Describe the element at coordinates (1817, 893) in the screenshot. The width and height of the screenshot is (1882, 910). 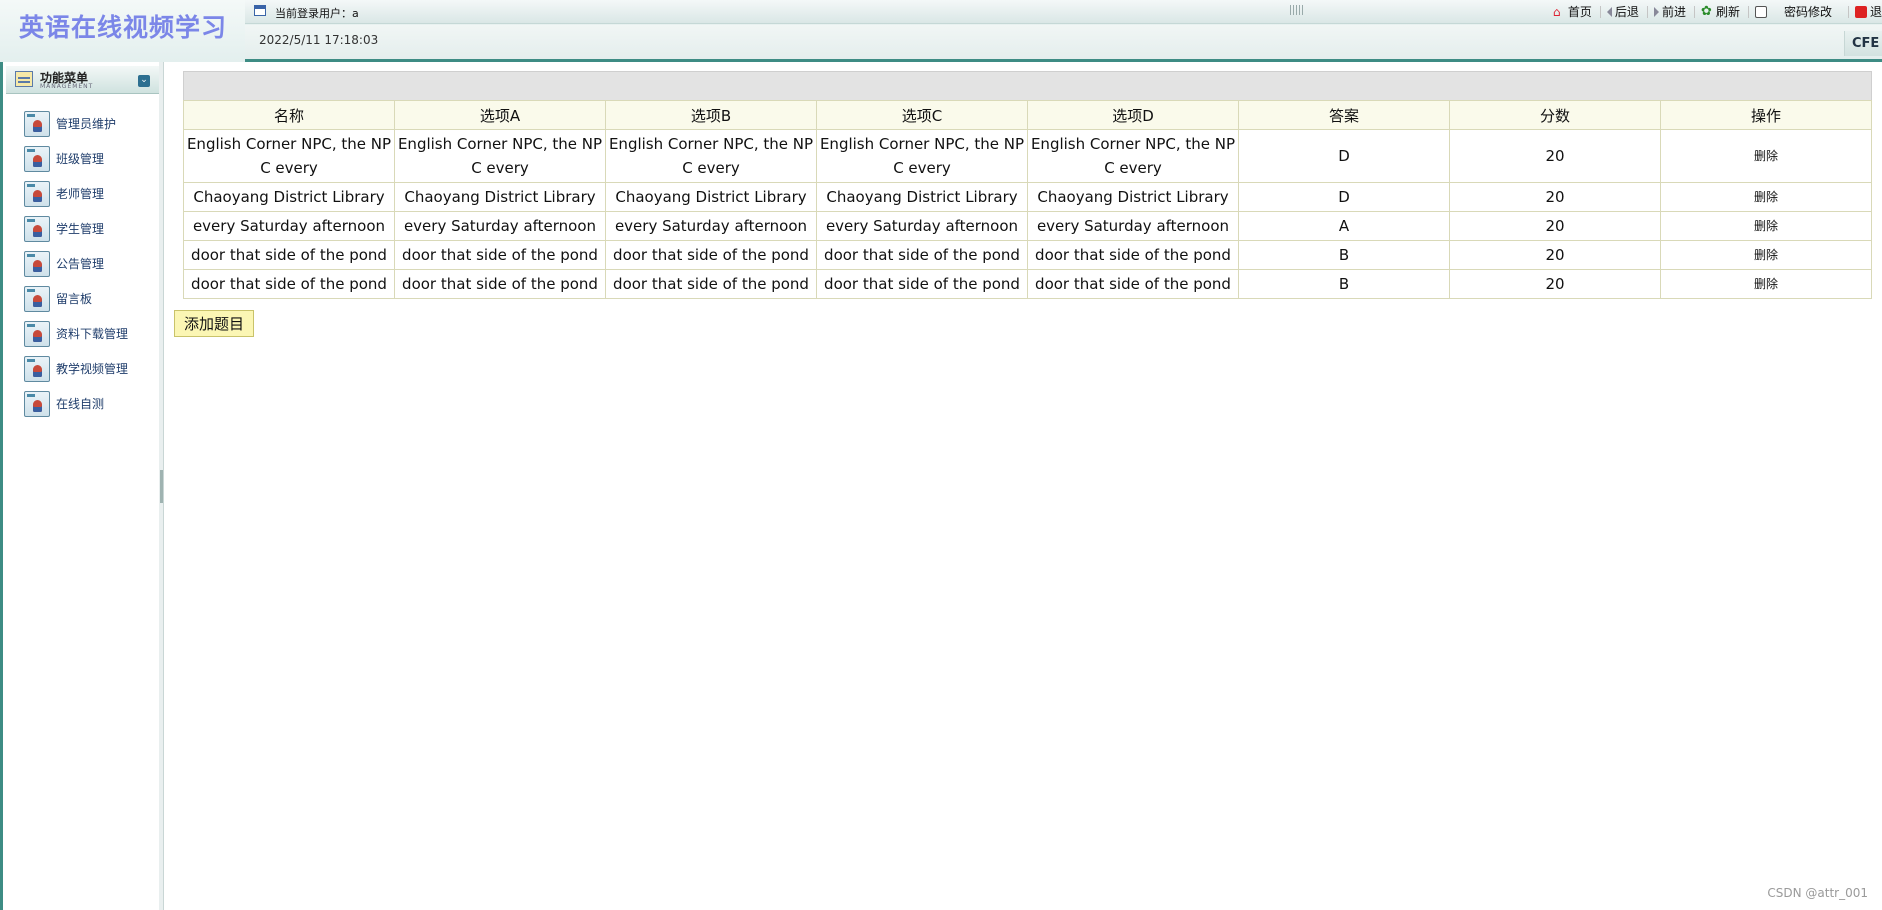
I see `watermark: CSDN @attr_001` at that location.